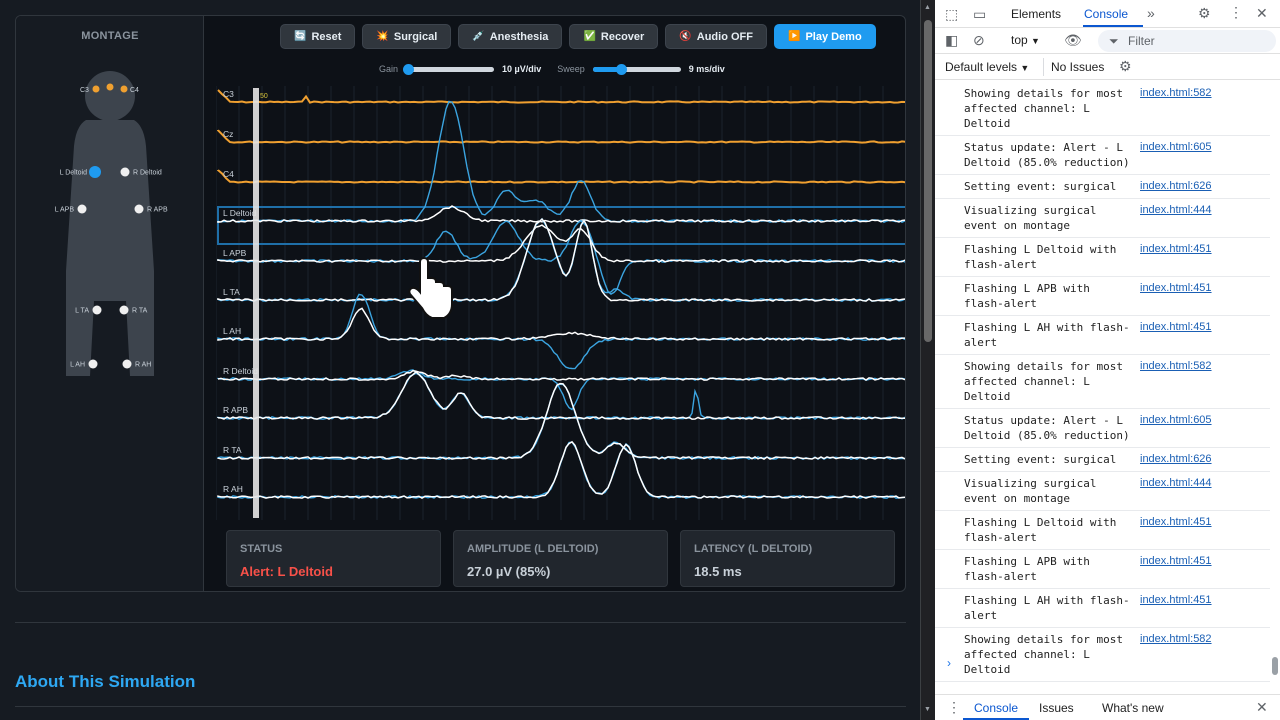 This screenshot has width=1280, height=720. I want to click on drawer-close-icon: ✕, so click(1262, 707).